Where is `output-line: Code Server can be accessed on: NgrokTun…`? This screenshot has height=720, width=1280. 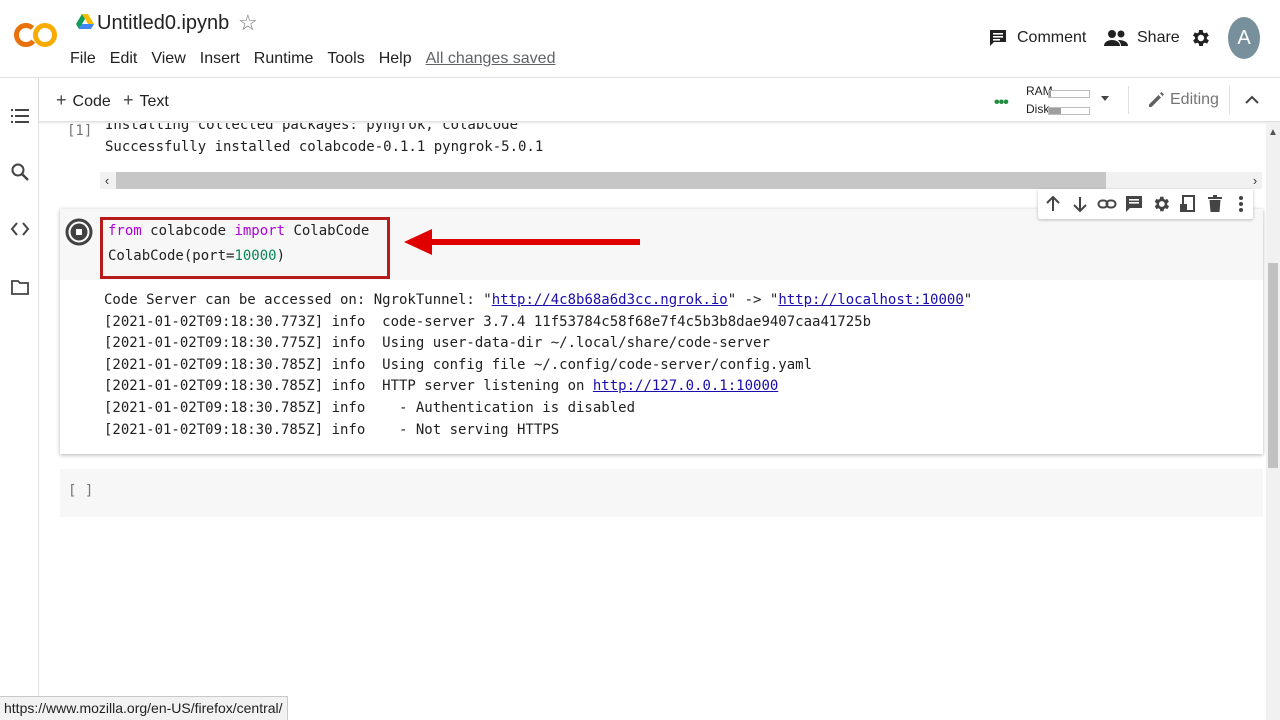 output-line: Code Server can be accessed on: NgrokTun… is located at coordinates (538, 300).